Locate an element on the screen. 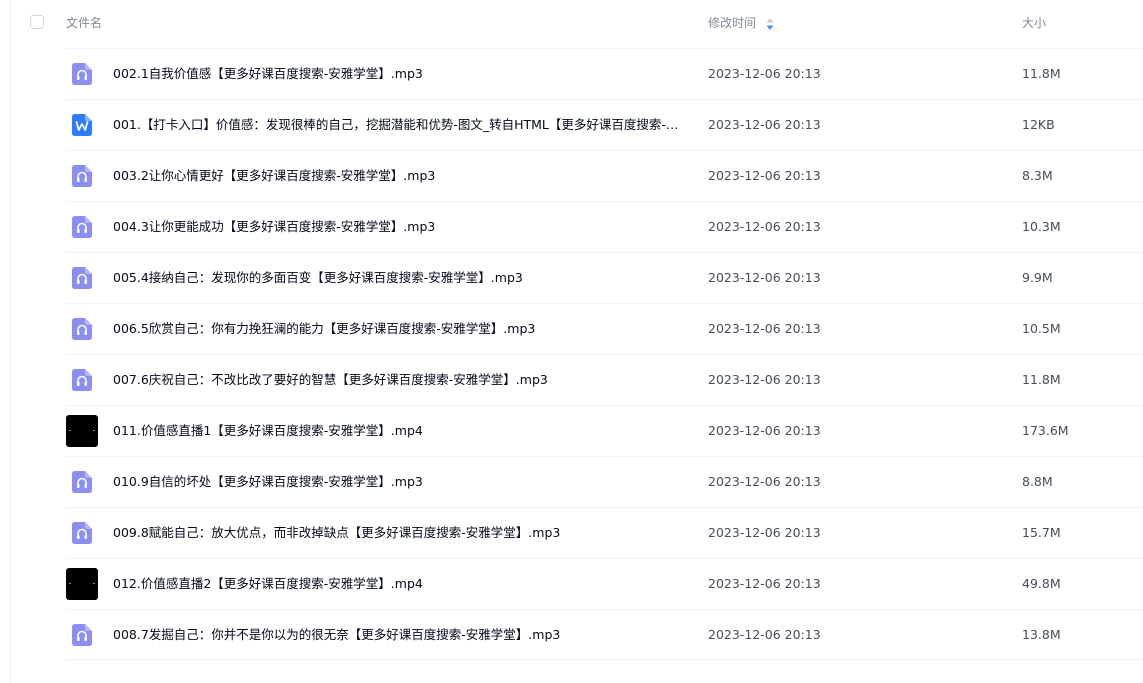  file-name: 004.3让你更能成功【更多好课百度搜索-安雅学堂】.mp3 is located at coordinates (274, 227).